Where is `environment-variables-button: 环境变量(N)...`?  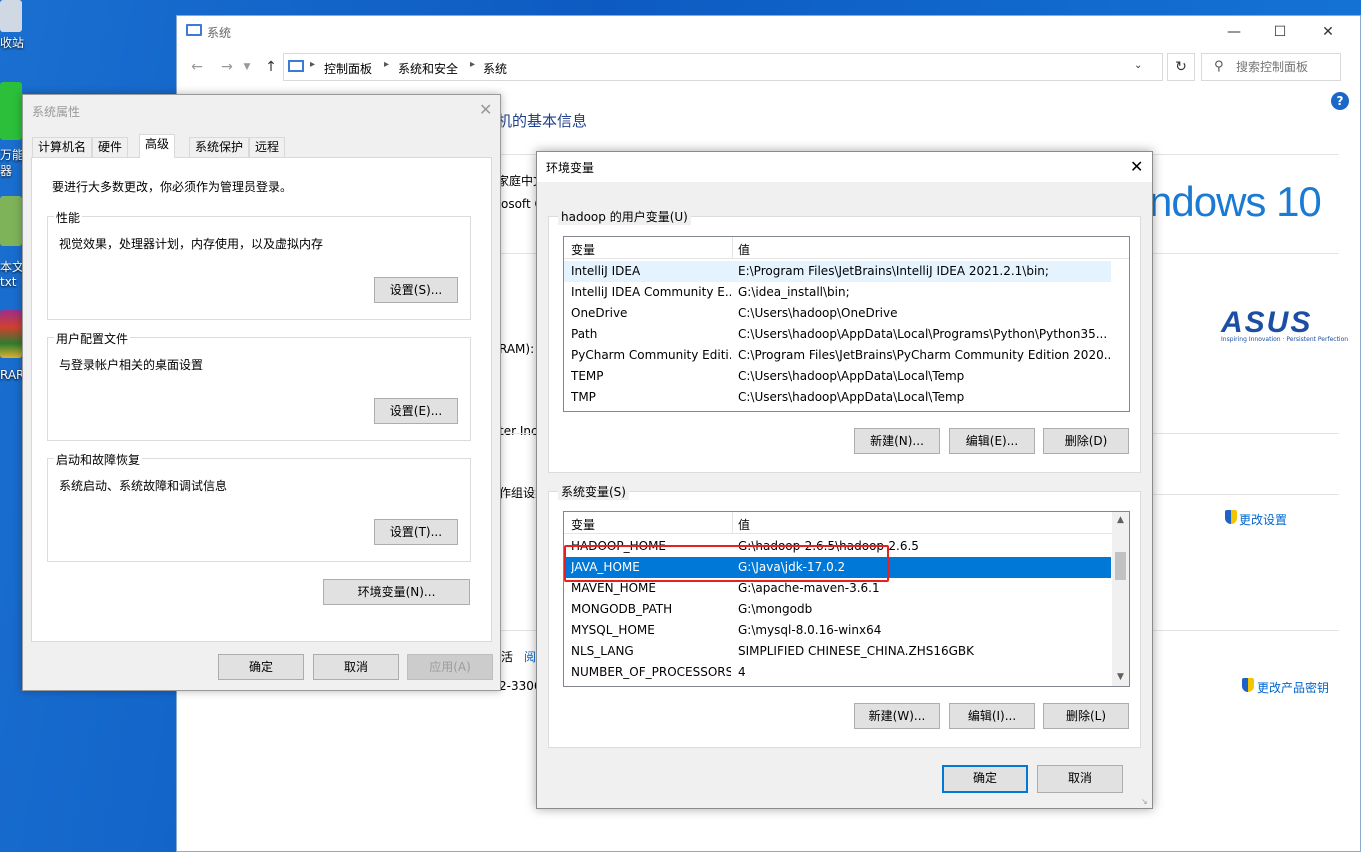
environment-variables-button: 环境变量(N)... is located at coordinates (396, 592).